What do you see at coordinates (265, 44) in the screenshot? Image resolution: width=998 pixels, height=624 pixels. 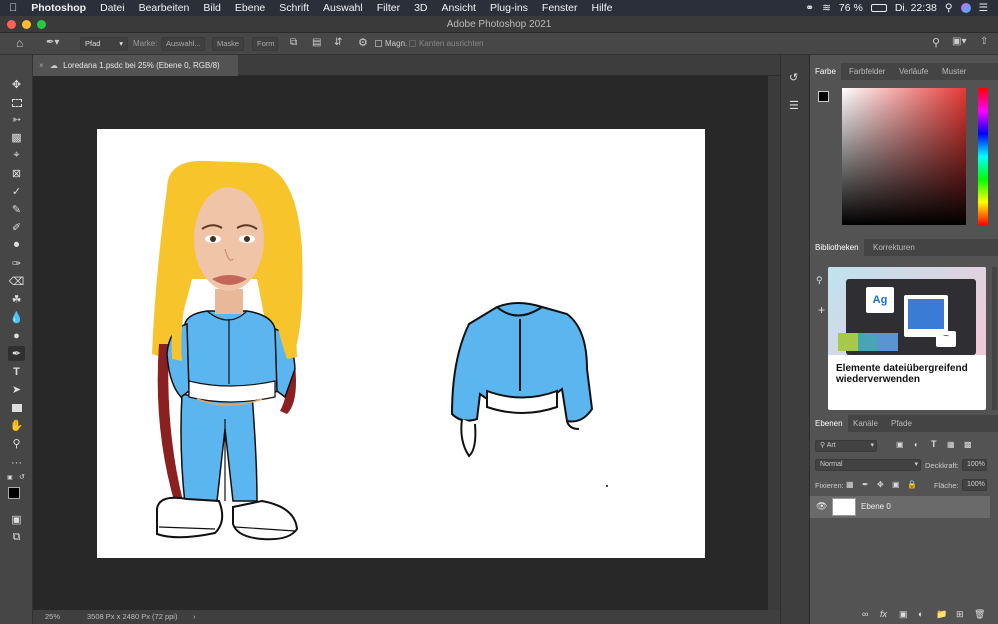 I see `make-shape-button: Form` at bounding box center [265, 44].